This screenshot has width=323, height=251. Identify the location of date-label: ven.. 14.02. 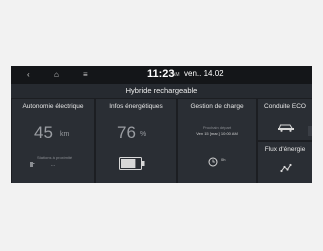
(204, 73).